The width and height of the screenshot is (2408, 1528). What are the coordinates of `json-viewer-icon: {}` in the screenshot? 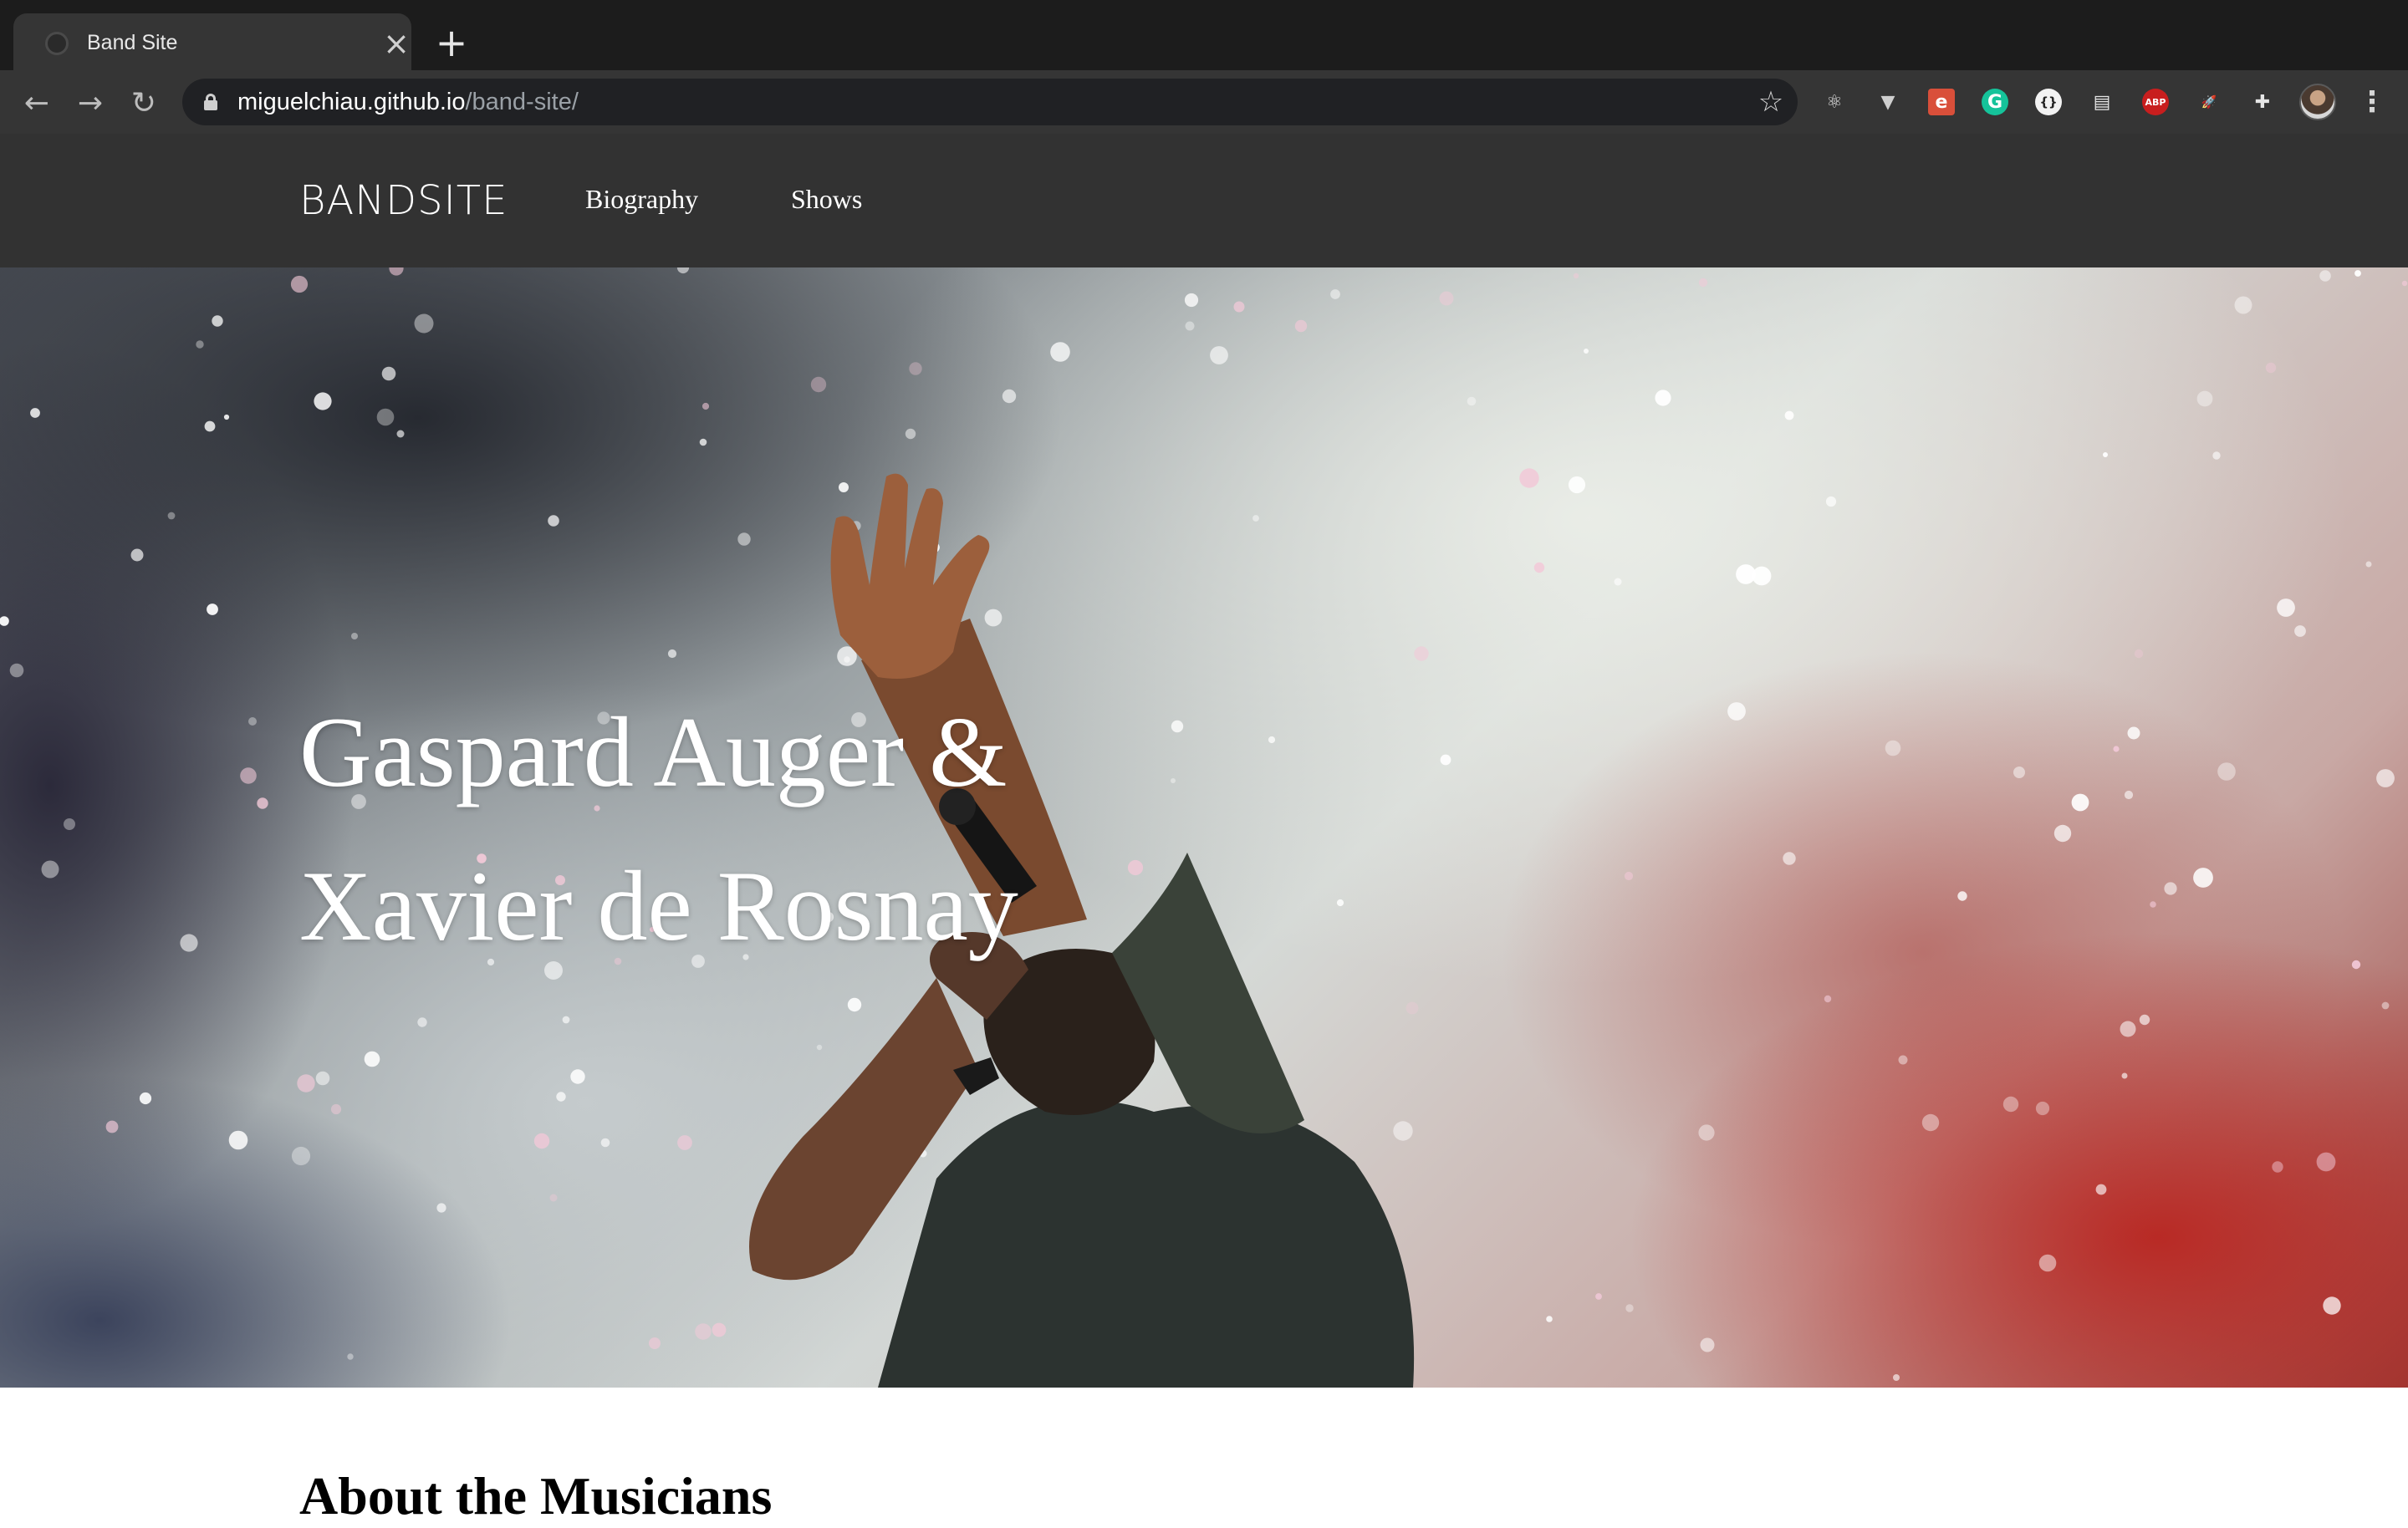 It's located at (2048, 102).